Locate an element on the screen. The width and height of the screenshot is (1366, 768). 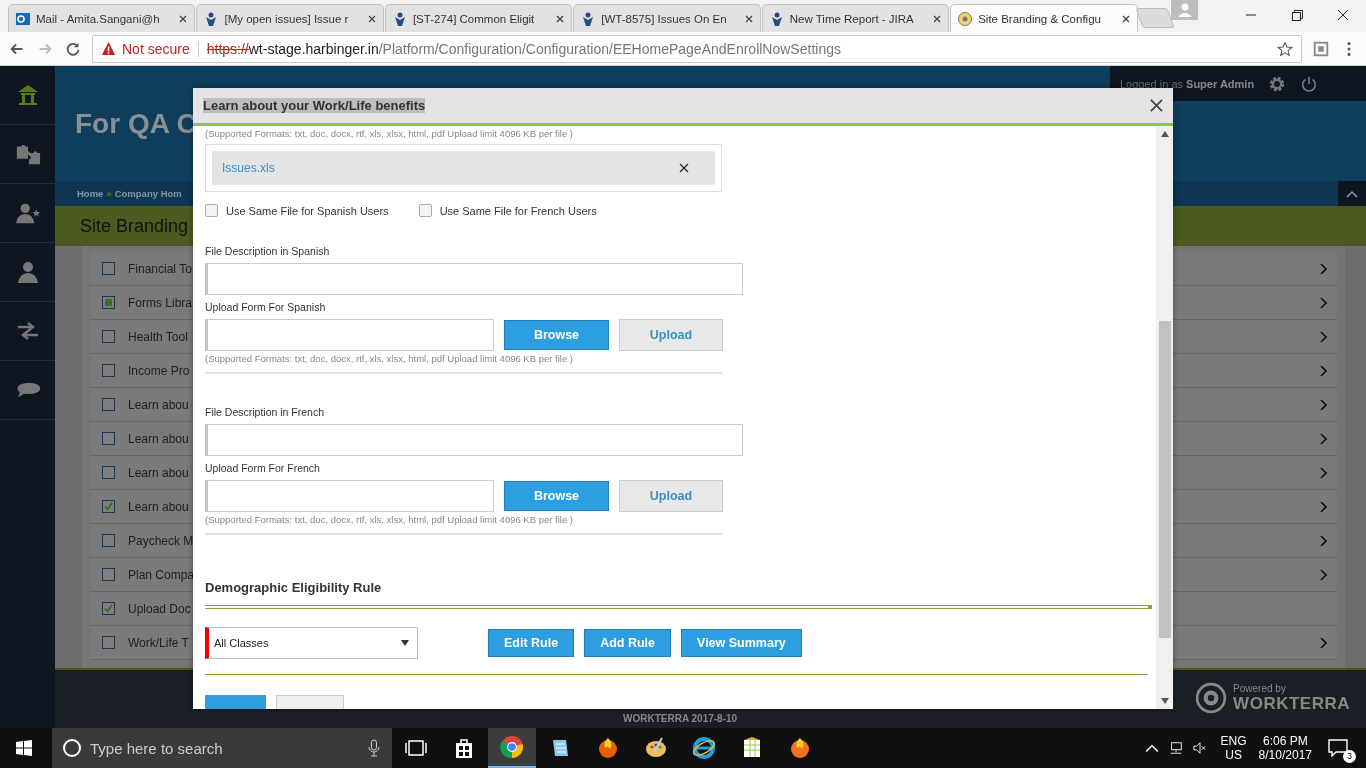
windows-start-icon is located at coordinates (24, 748).